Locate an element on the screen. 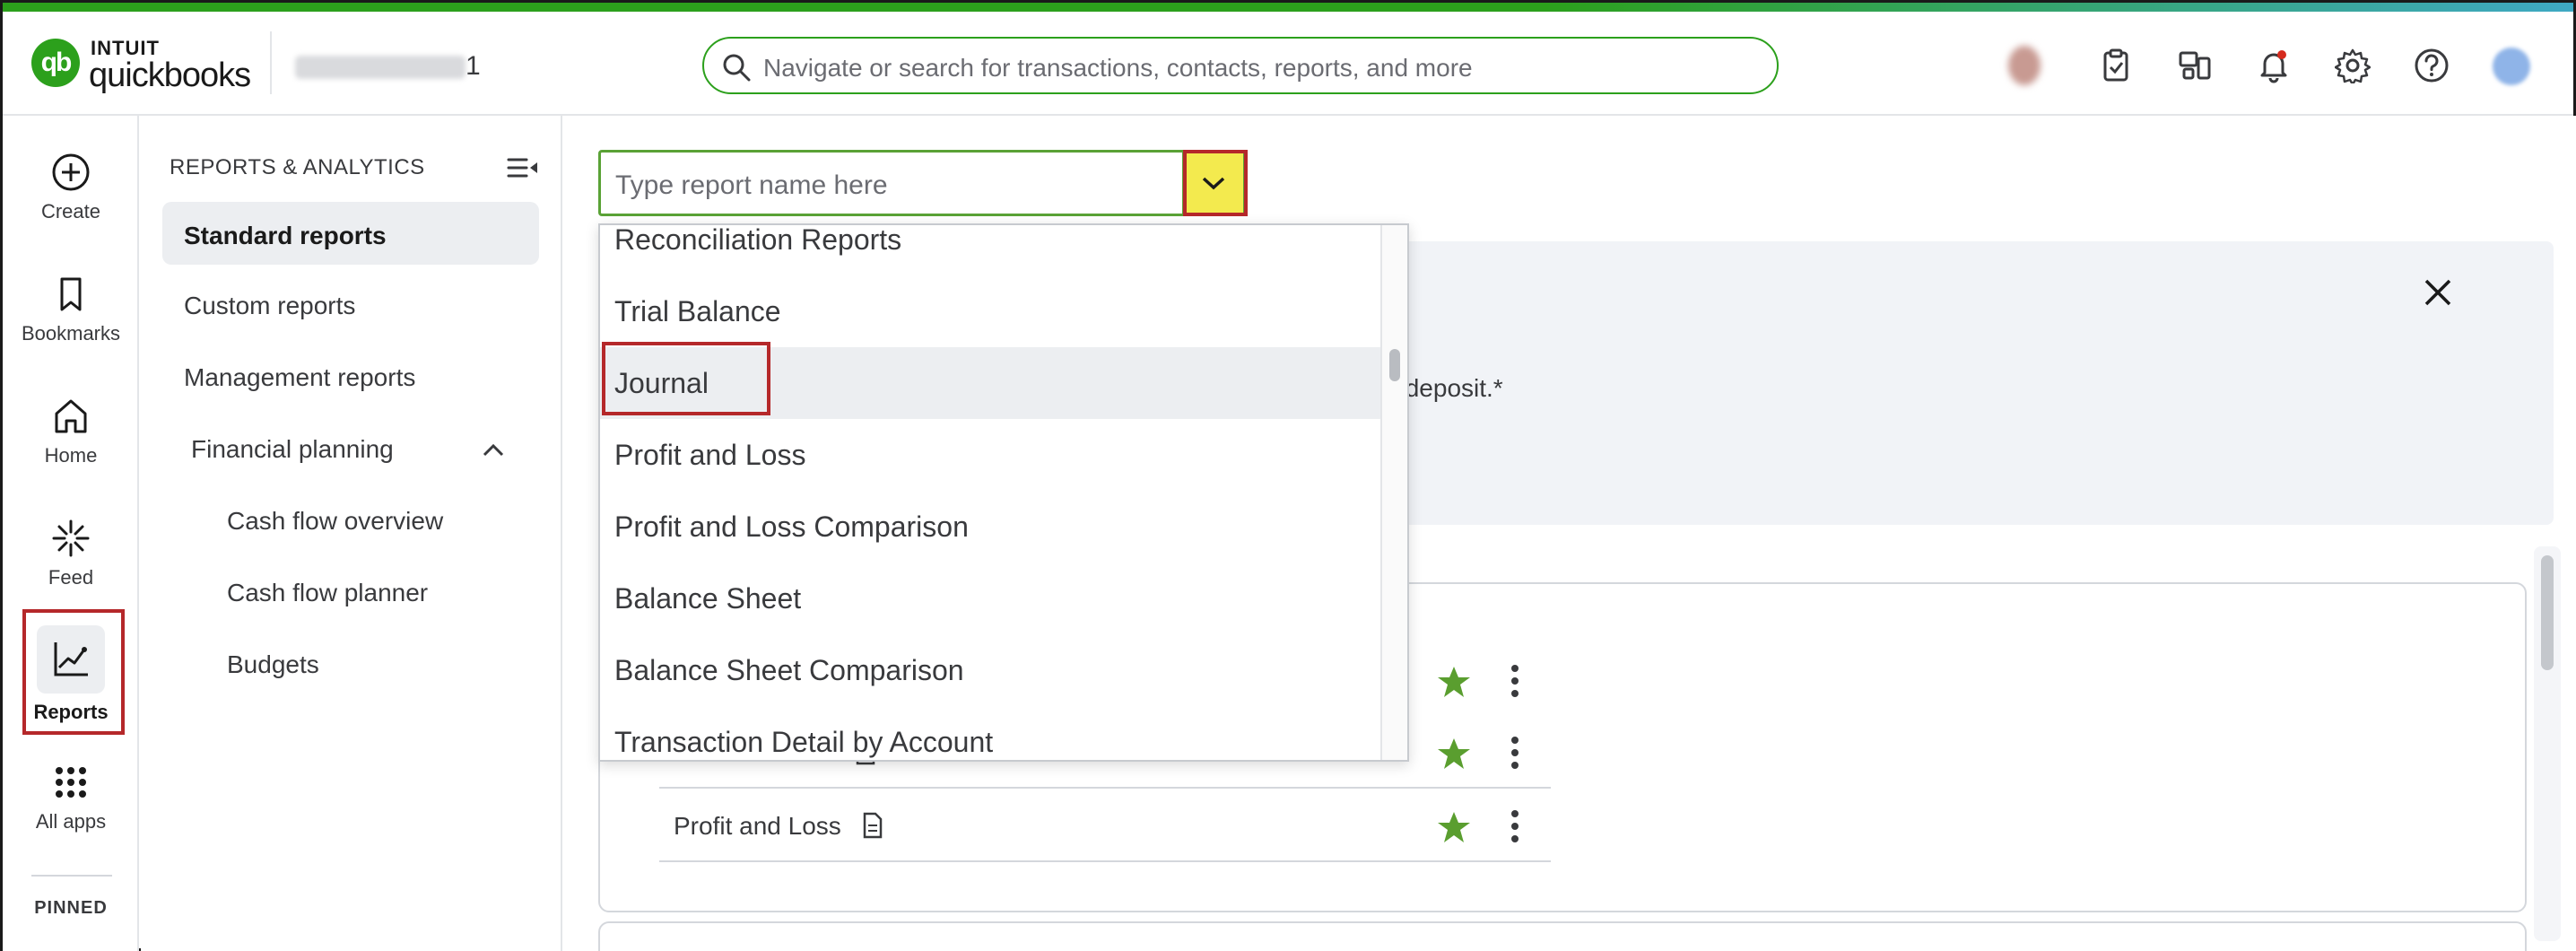 The height and width of the screenshot is (951, 2576). apps-switch-icon is located at coordinates (2195, 65).